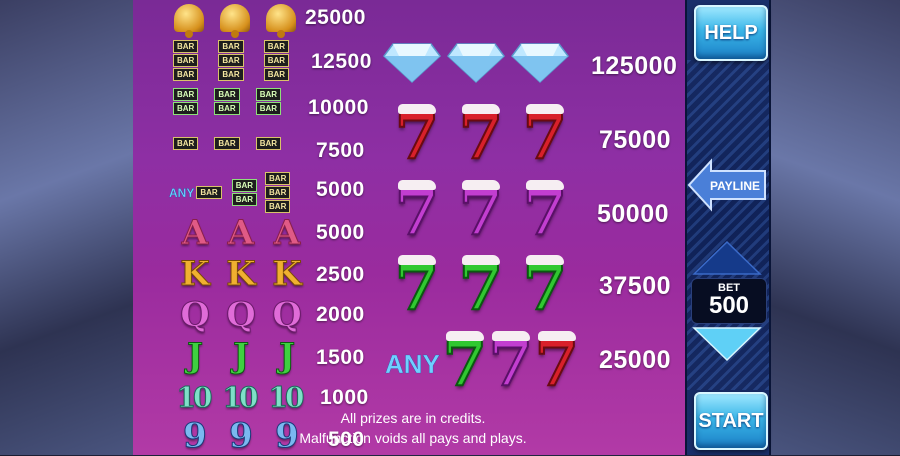 This screenshot has height=456, width=900. I want to click on start-button: START, so click(731, 421).